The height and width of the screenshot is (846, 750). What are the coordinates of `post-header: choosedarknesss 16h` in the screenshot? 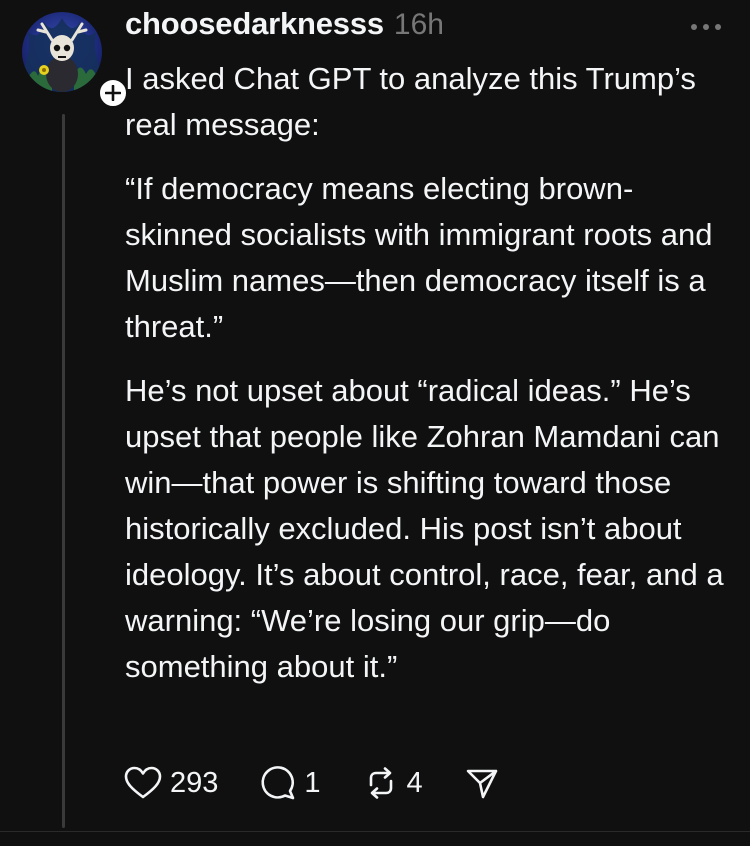 It's located at (284, 28).